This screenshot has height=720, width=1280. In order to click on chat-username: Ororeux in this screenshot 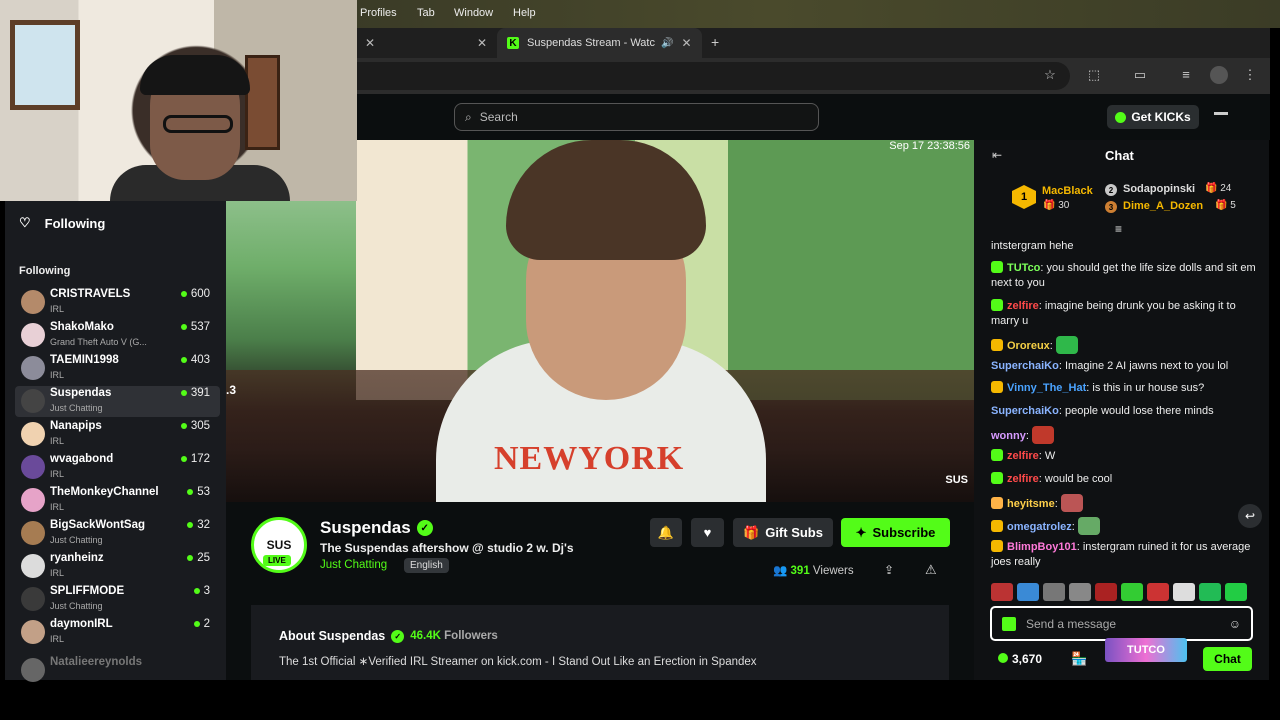, I will do `click(1028, 346)`.